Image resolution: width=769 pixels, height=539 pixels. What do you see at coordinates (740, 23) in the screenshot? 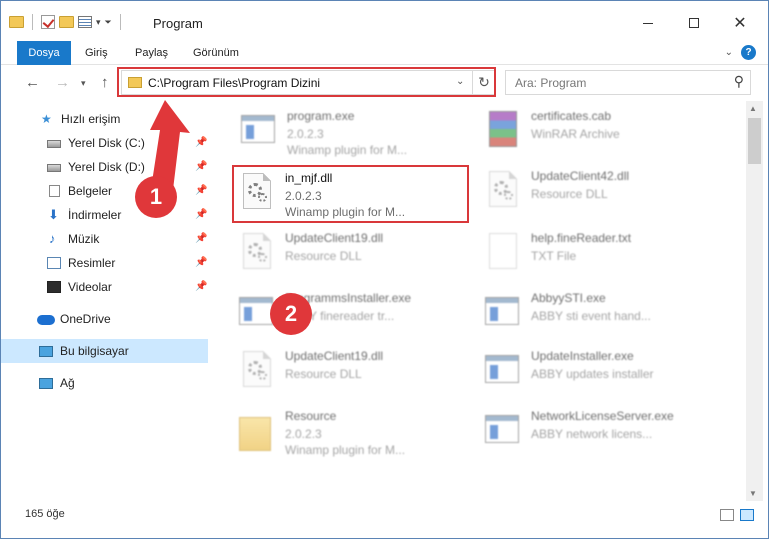
I see `close-button: ✕` at bounding box center [740, 23].